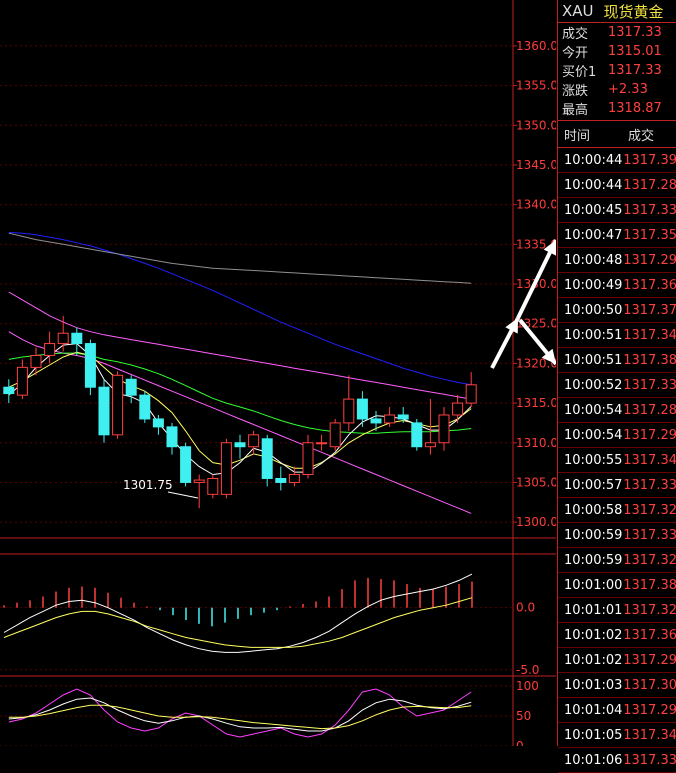  I want to click on tick-time: 10:01:06, so click(593, 760).